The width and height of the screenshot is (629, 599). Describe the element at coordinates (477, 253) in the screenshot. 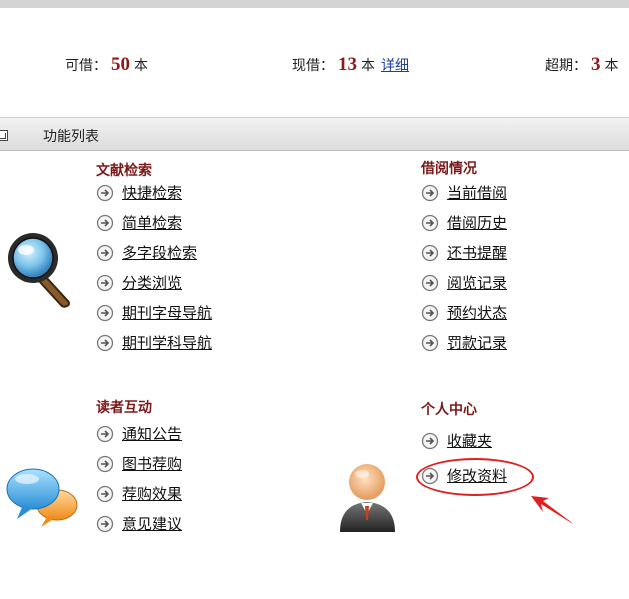

I see `link-return-reminder: 还书提醒` at that location.